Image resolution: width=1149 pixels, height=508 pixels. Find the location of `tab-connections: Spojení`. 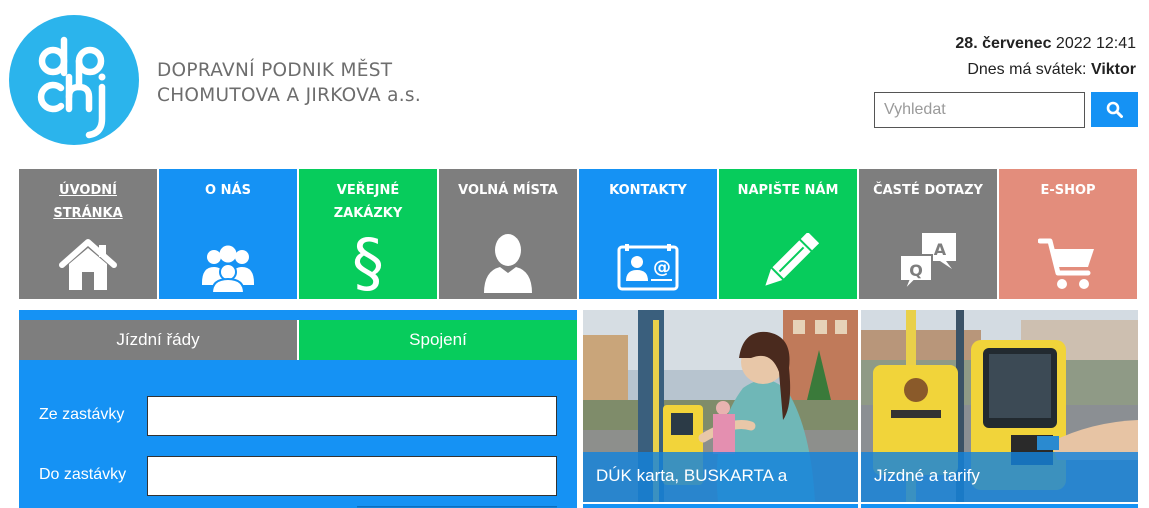

tab-connections: Spojení is located at coordinates (438, 340).